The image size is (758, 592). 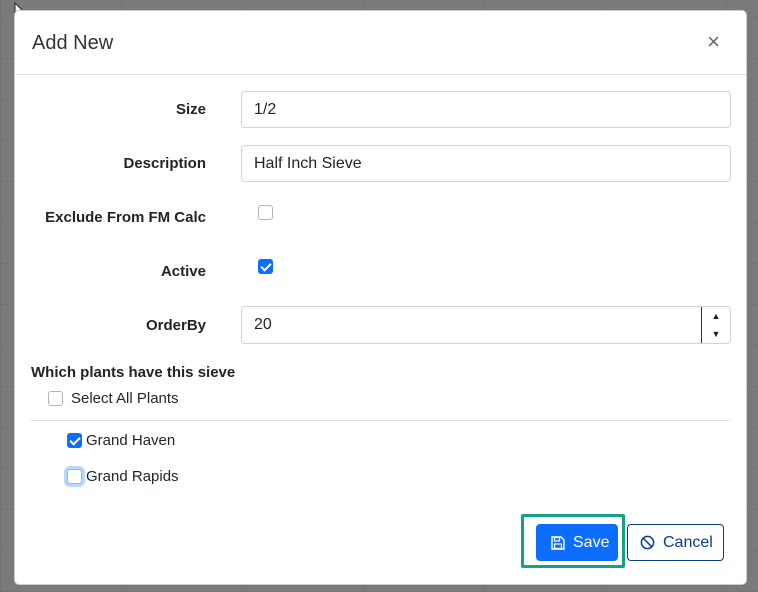 What do you see at coordinates (55, 398) in the screenshot?
I see `select-all-plants-checkbox` at bounding box center [55, 398].